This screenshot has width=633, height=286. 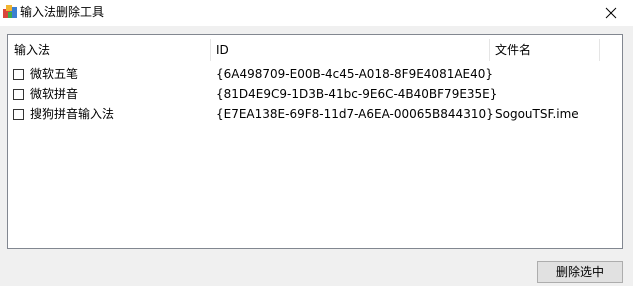 What do you see at coordinates (357, 94) in the screenshot?
I see `ime-id: {81D4E9C9-1D3B-41bc-9E6C-4B40BF79E35E}` at bounding box center [357, 94].